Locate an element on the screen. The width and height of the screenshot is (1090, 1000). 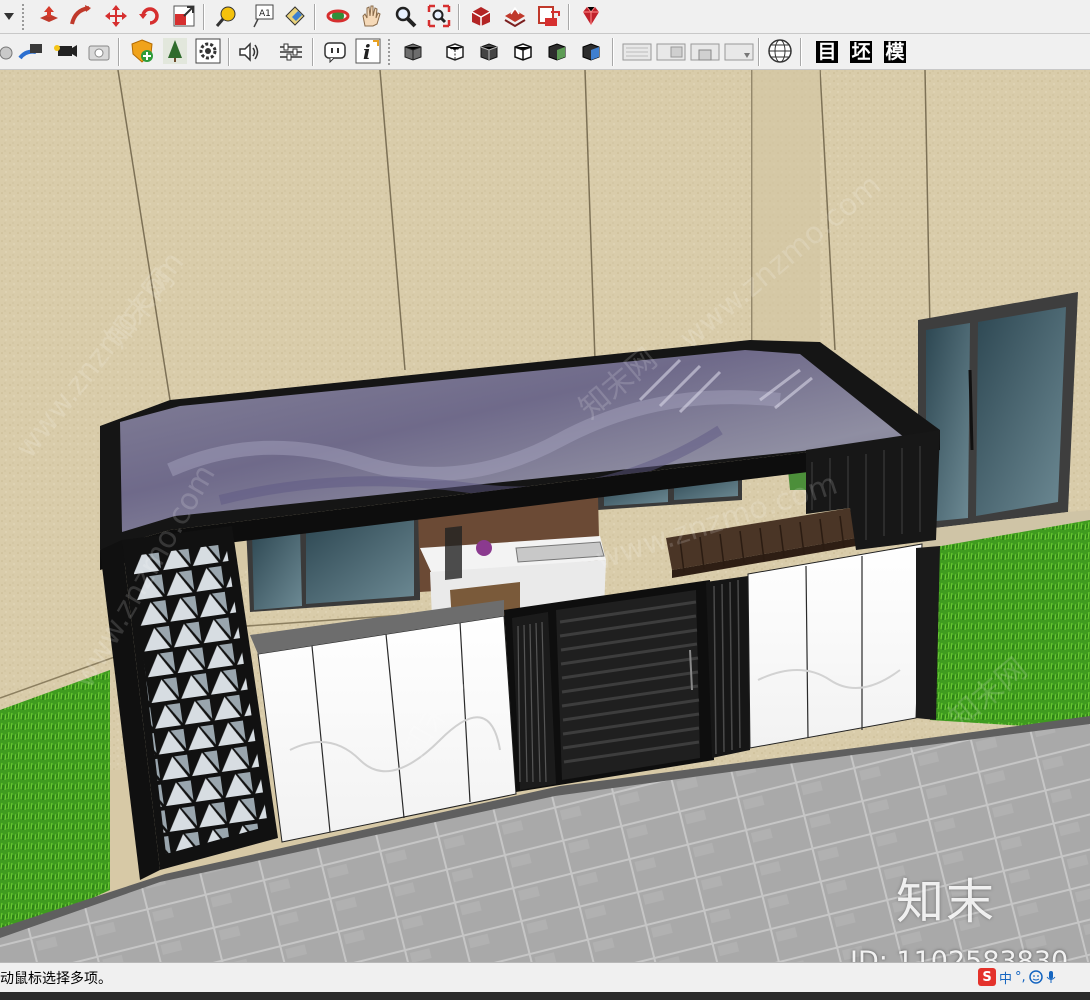
brand-watermark: 知末 is located at coordinates (946, 902).